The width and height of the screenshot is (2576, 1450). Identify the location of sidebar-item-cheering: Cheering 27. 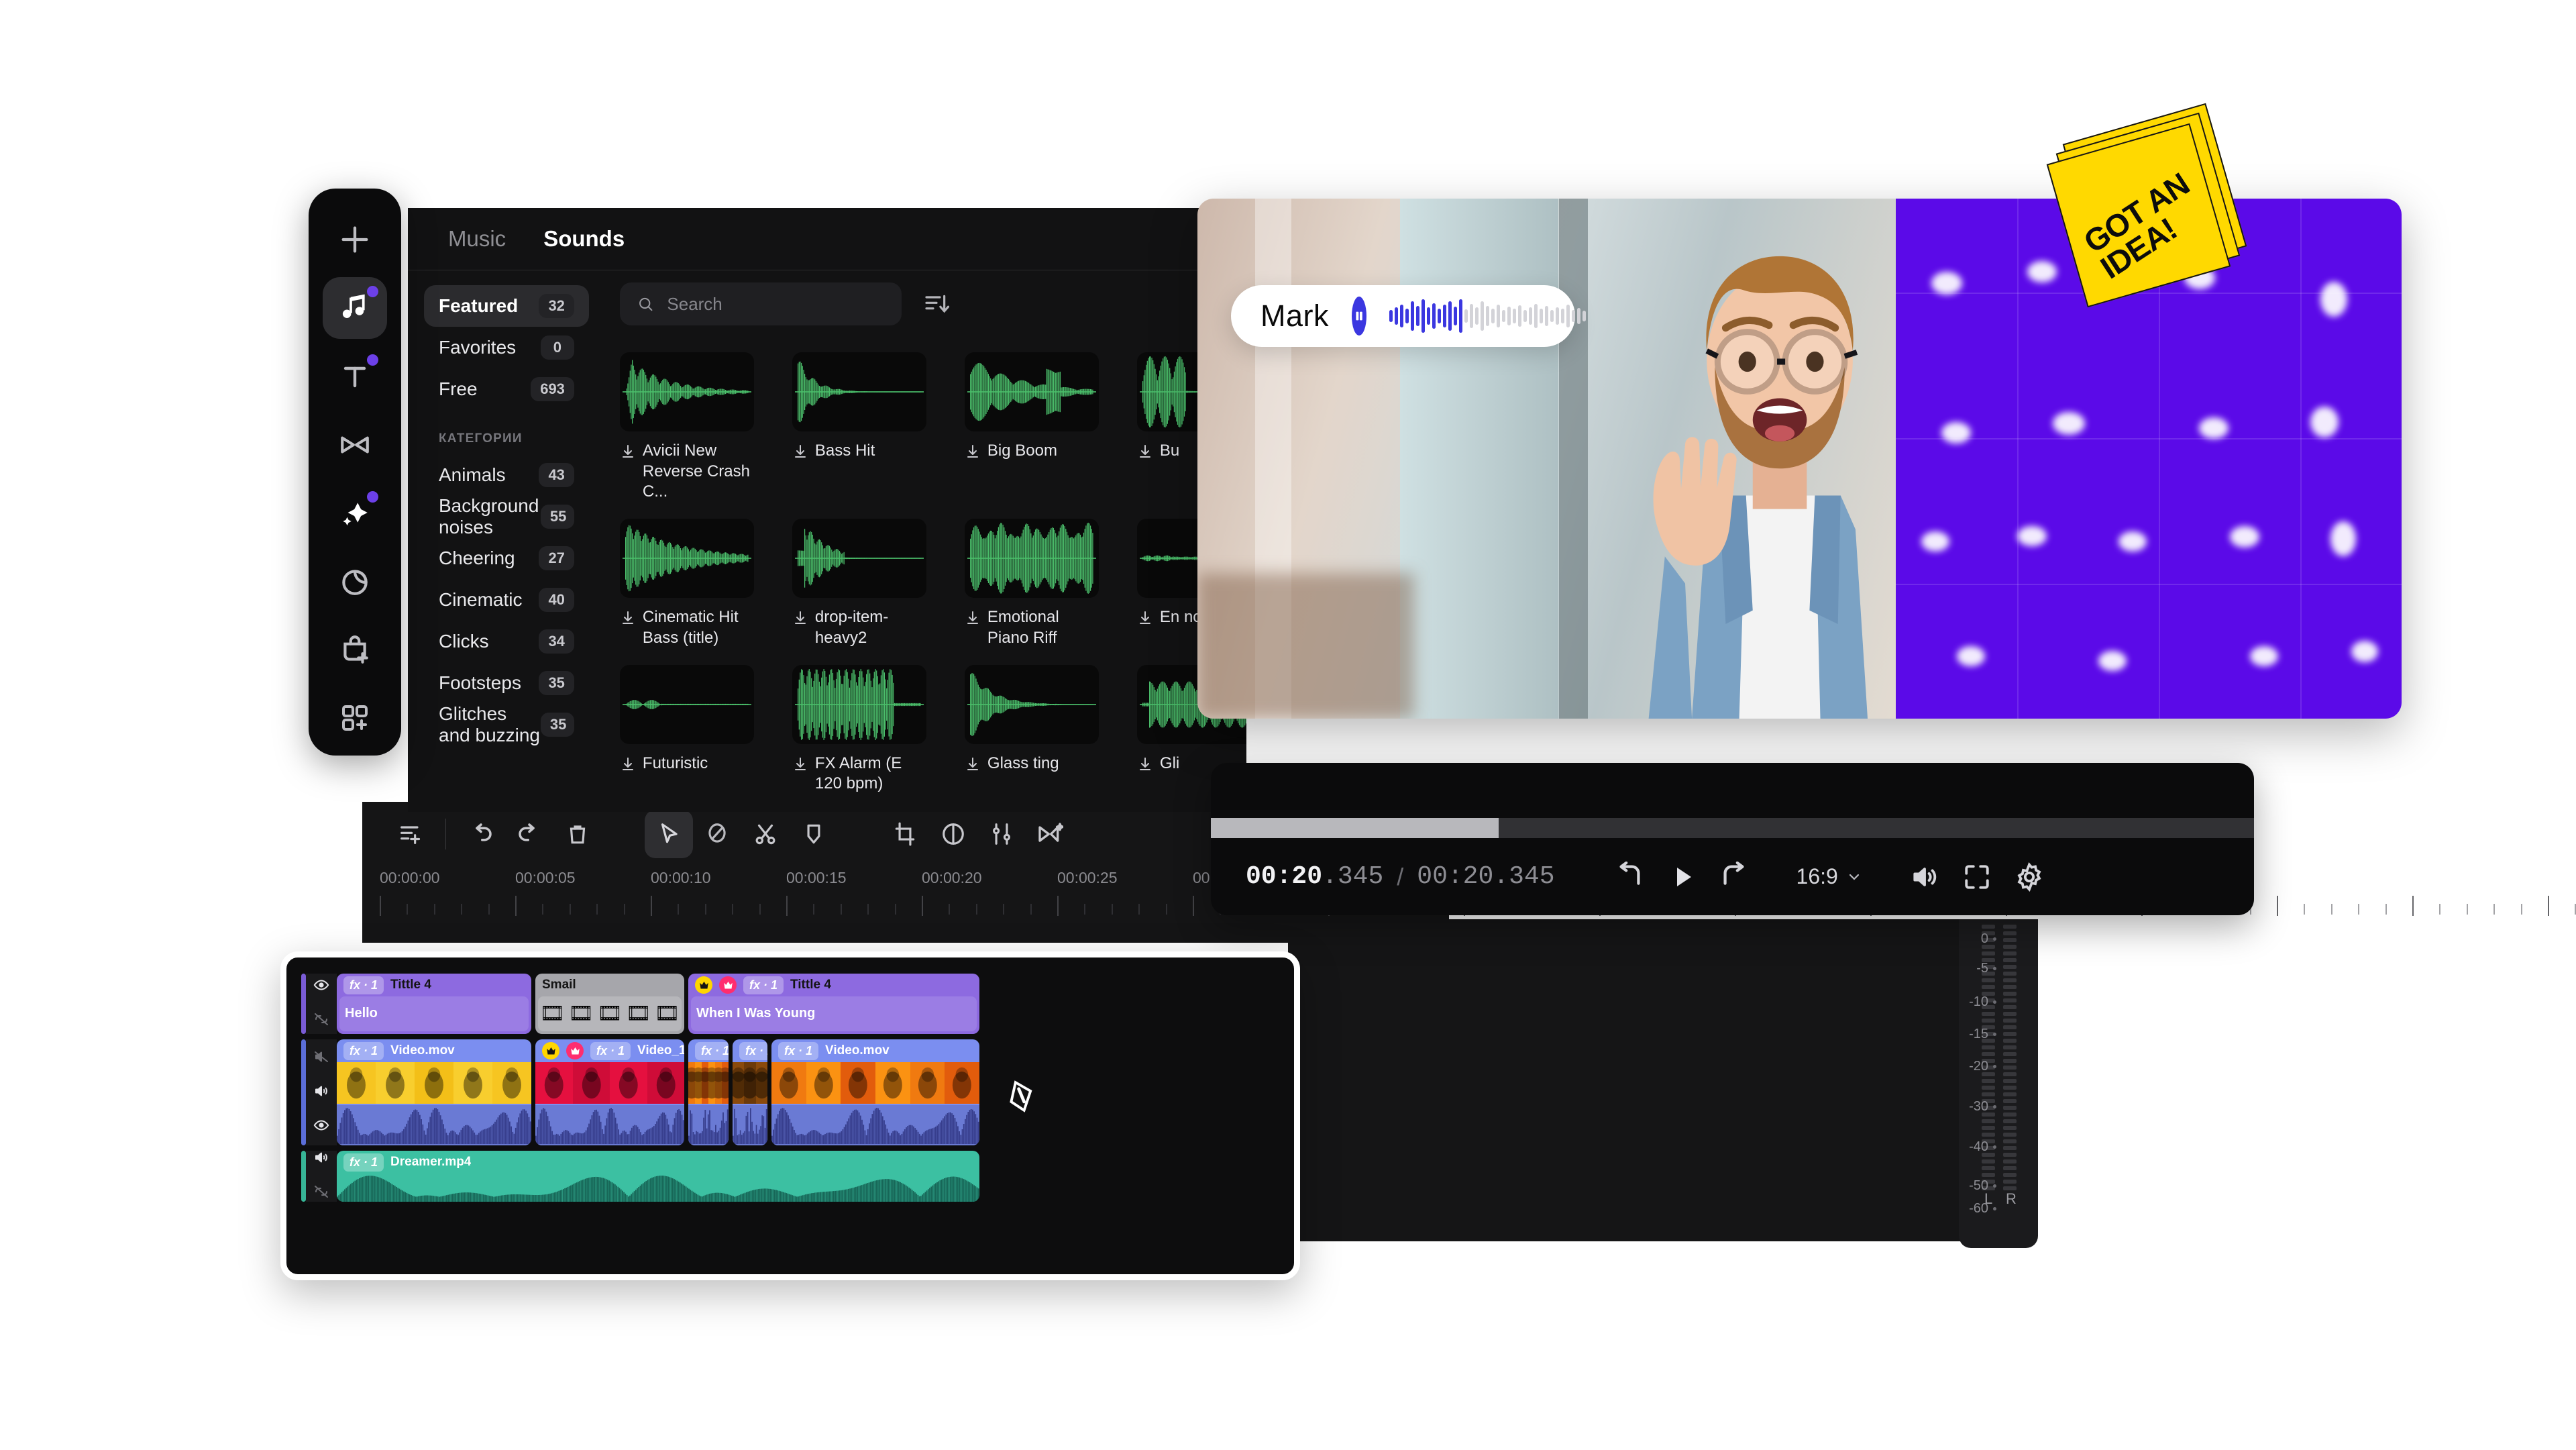
(506, 558).